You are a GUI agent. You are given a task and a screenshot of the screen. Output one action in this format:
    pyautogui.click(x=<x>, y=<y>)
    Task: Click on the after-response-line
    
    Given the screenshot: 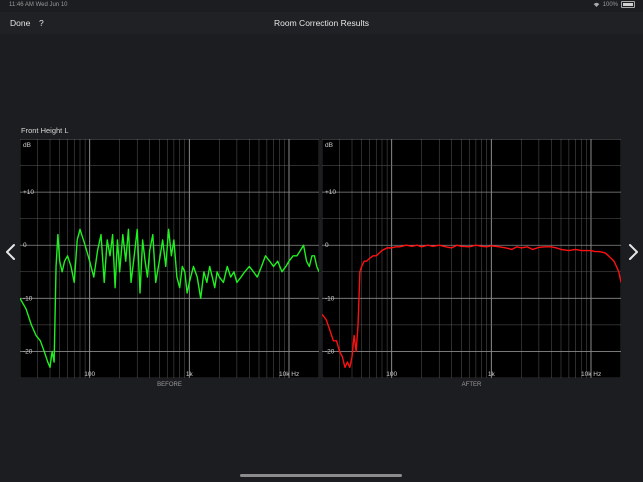 What is the action you would take?
    pyautogui.click(x=471, y=306)
    